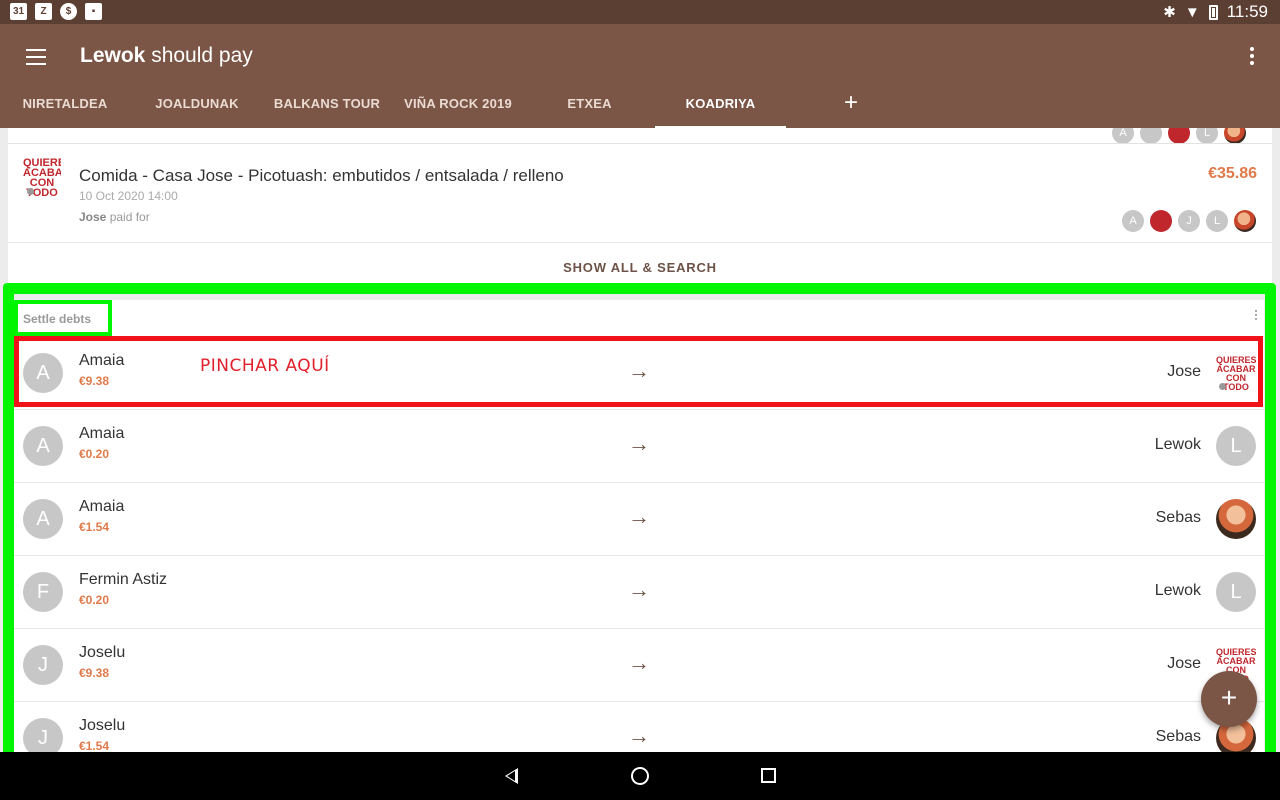 Image resolution: width=1280 pixels, height=800 pixels. I want to click on tab-koadriya: KOADRIYA, so click(720, 104).